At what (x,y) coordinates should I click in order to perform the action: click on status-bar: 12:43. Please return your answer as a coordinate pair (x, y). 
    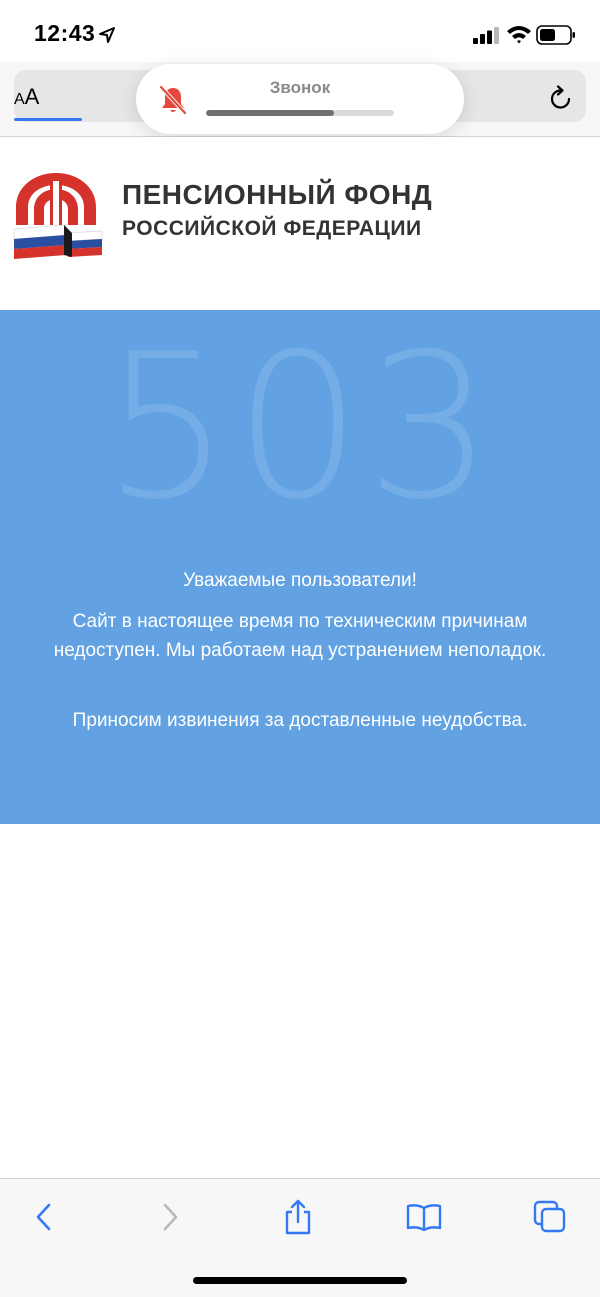
    Looking at the image, I should click on (300, 31).